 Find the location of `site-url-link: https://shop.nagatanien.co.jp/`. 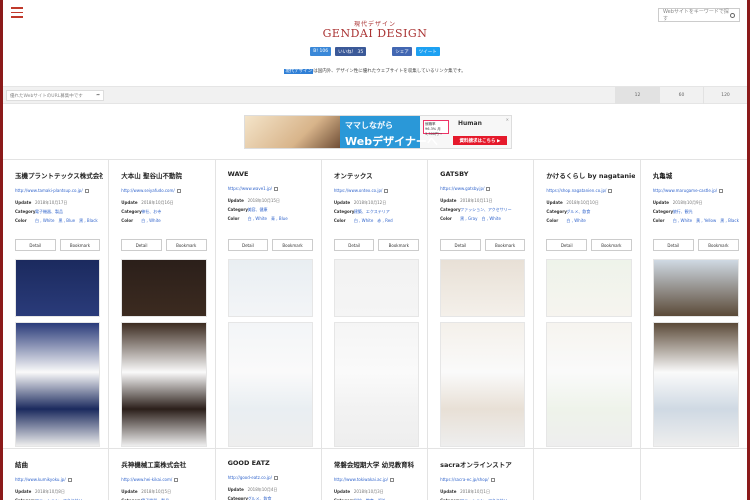

site-url-link: https://shop.nagatanien.co.jp/ is located at coordinates (590, 190).